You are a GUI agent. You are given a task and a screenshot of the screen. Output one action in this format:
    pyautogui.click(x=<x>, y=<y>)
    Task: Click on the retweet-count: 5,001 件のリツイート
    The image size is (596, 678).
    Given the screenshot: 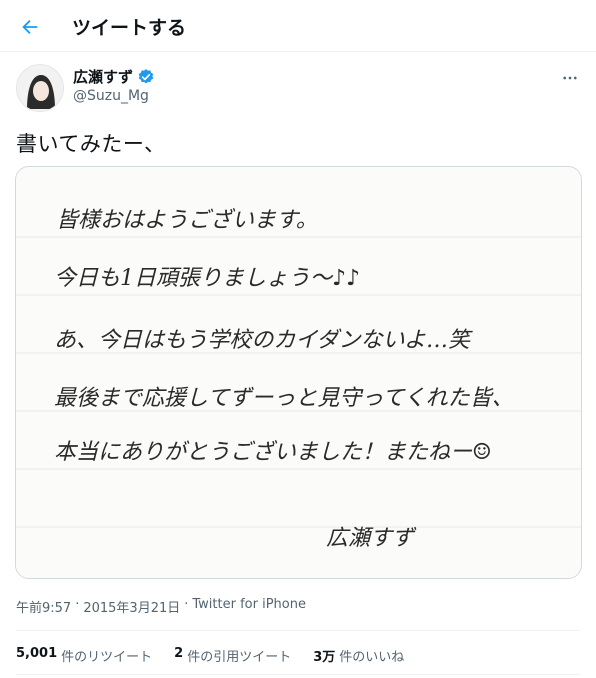 What is the action you would take?
    pyautogui.click(x=84, y=655)
    